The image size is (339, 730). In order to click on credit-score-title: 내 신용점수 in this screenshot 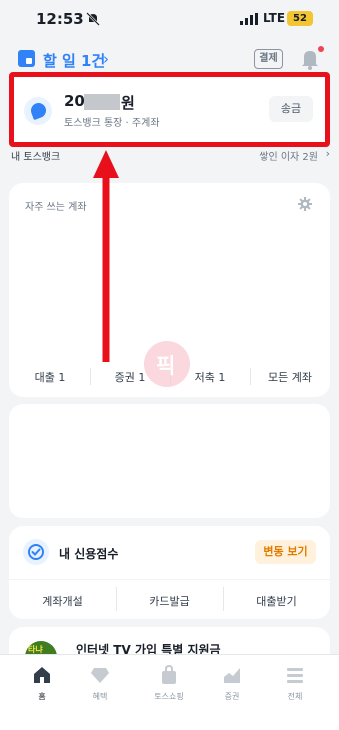, I will do `click(89, 554)`.